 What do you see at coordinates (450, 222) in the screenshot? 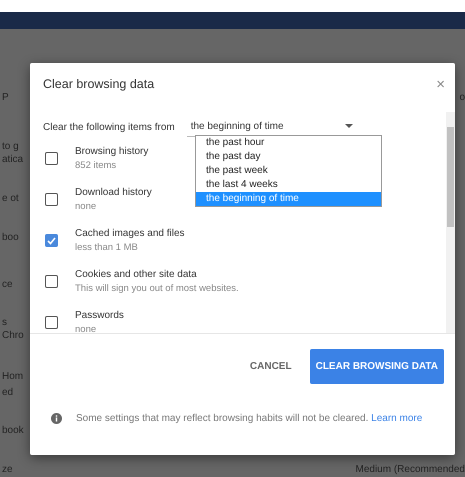
I see `scrollbar` at bounding box center [450, 222].